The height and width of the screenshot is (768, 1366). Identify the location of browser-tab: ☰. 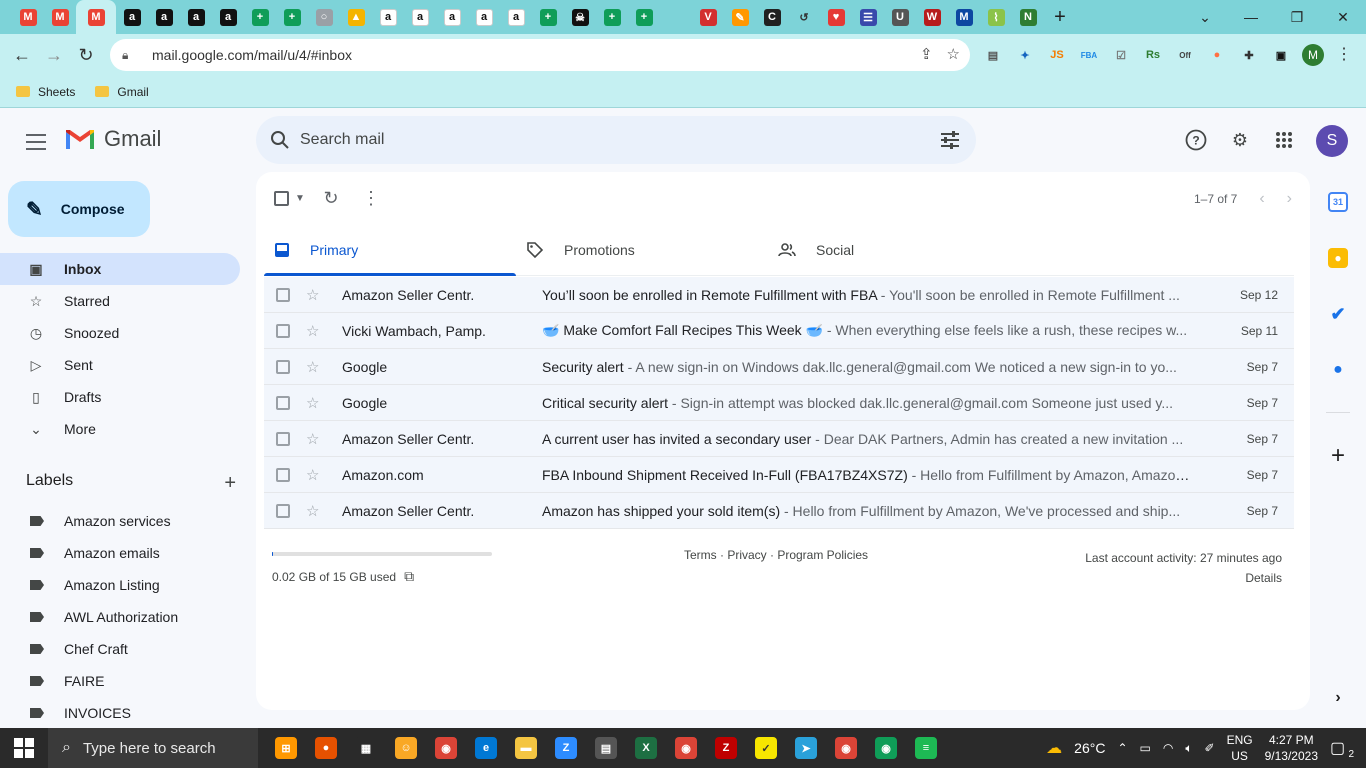
(868, 17).